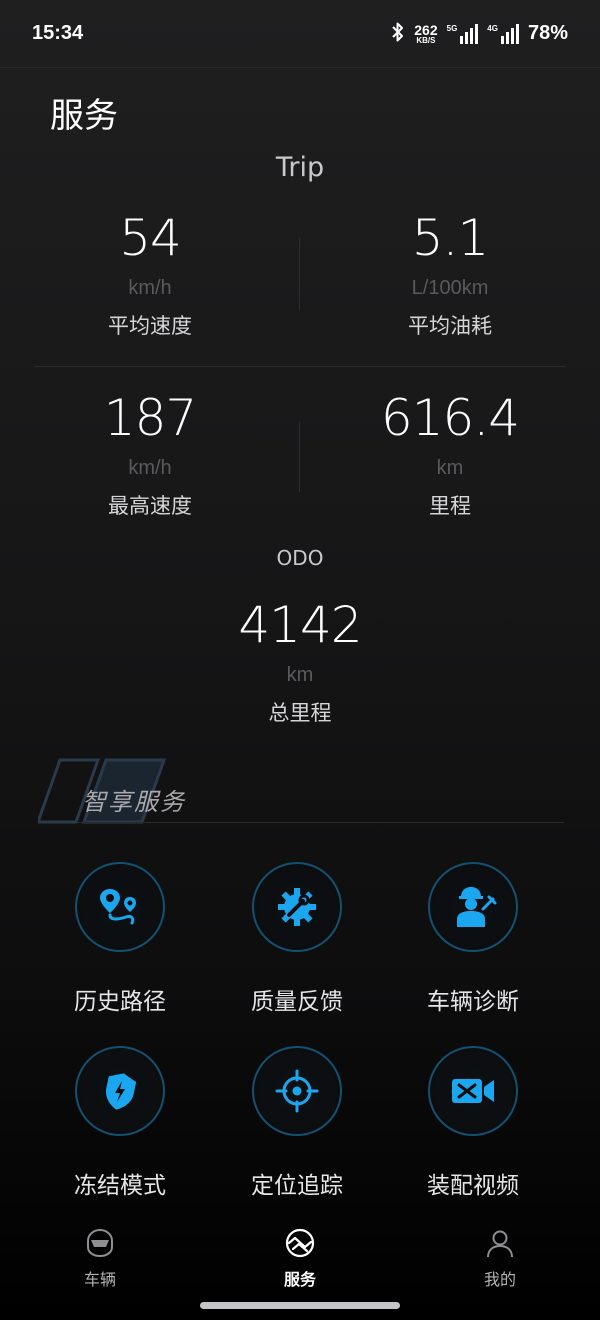 This screenshot has height=1320, width=600. What do you see at coordinates (100, 1243) in the screenshot?
I see `helmet-icon` at bounding box center [100, 1243].